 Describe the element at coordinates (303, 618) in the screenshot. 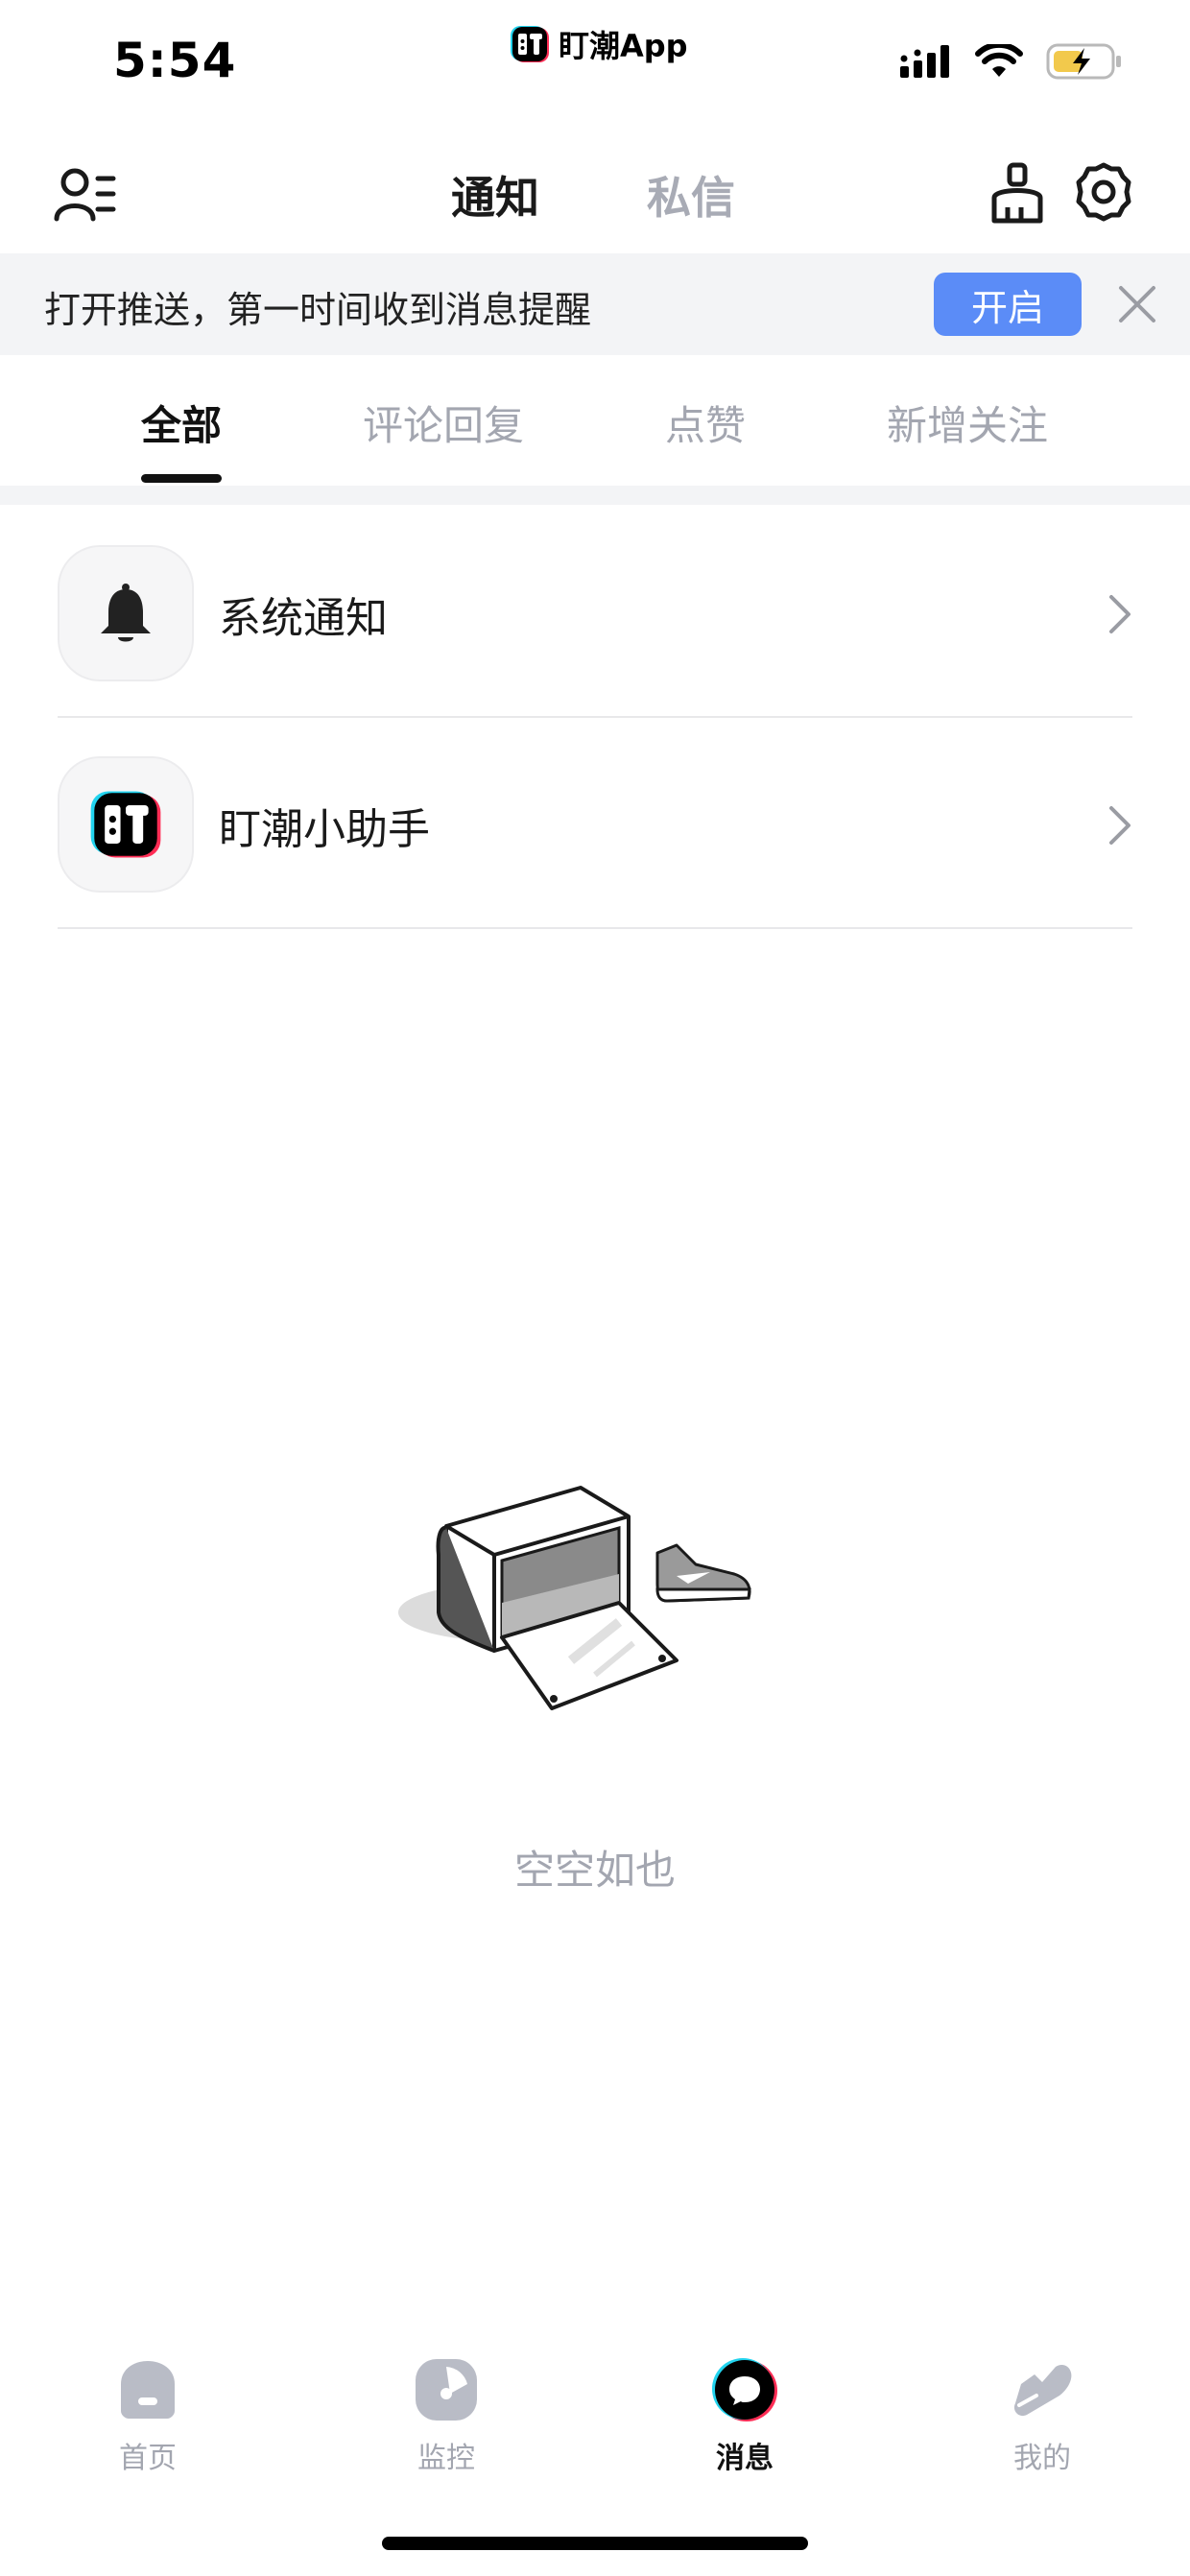

I see `list-item-label: 系统通知` at that location.